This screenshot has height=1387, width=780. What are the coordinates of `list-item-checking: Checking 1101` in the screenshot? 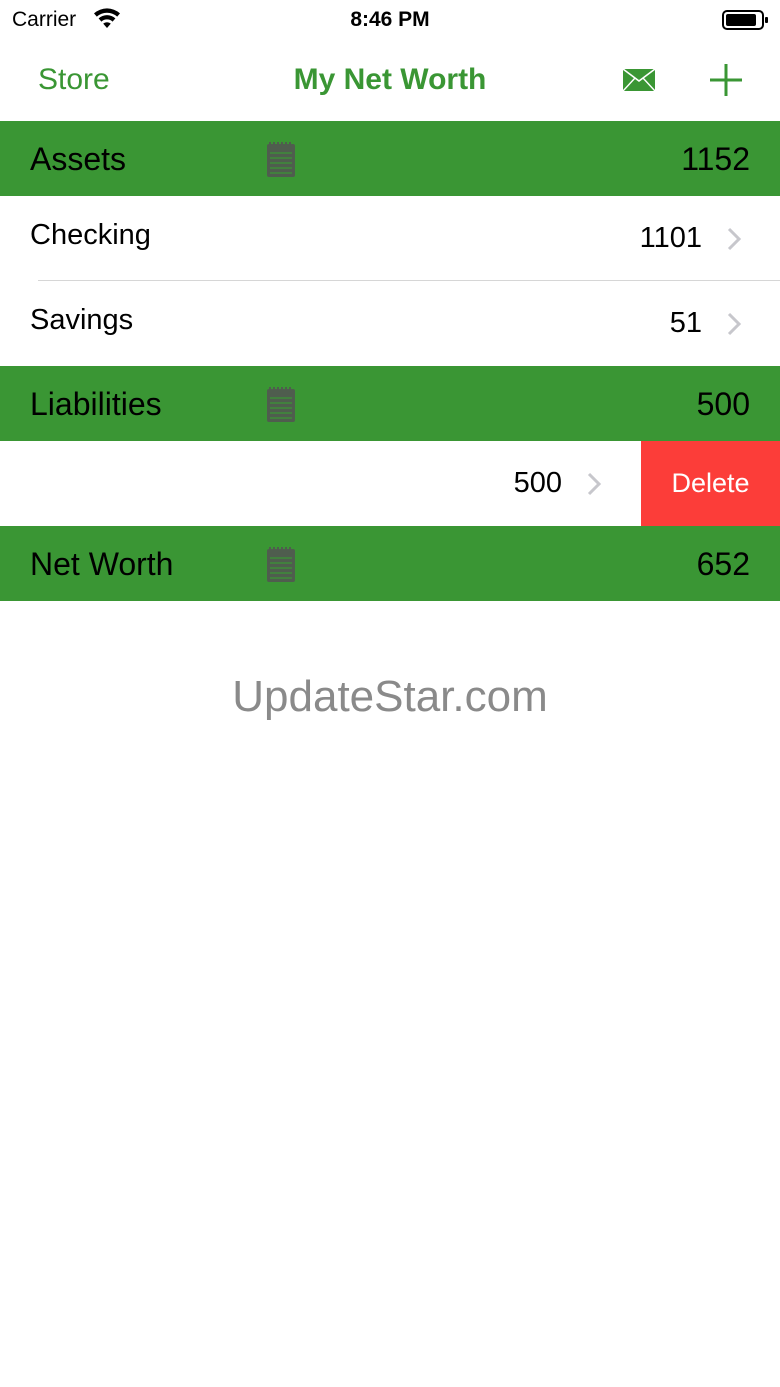 It's located at (390, 238).